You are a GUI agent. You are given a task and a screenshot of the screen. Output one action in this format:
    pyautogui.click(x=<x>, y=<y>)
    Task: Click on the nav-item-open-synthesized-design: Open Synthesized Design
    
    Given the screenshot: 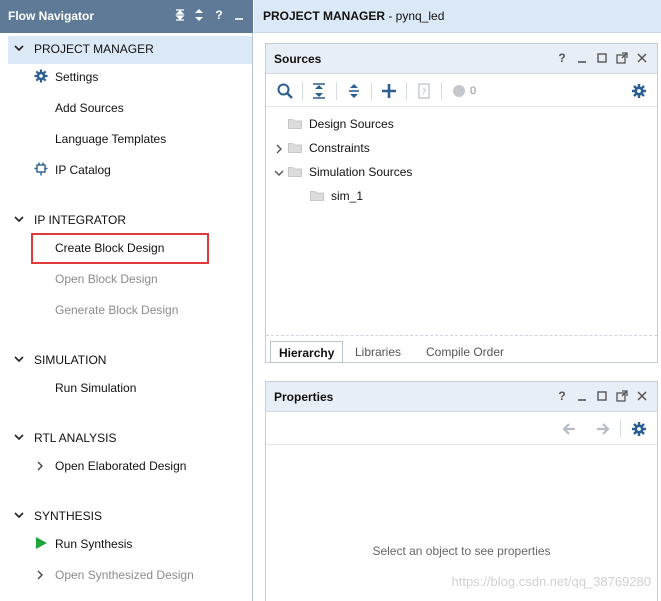 What is the action you would take?
    pyautogui.click(x=124, y=575)
    